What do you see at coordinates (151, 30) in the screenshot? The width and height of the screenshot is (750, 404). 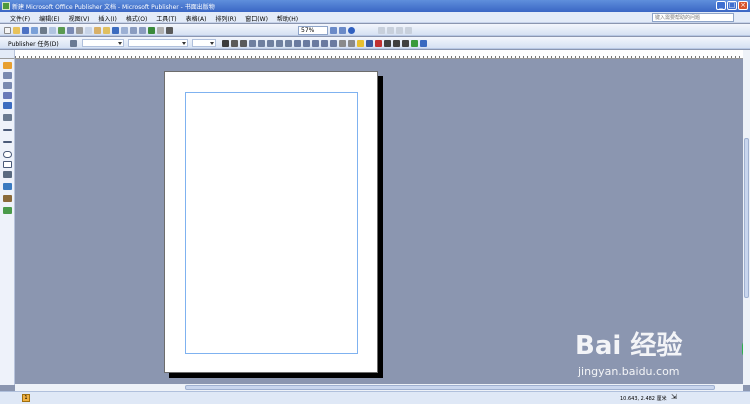 I see `insert-hyperlink-icon` at bounding box center [151, 30].